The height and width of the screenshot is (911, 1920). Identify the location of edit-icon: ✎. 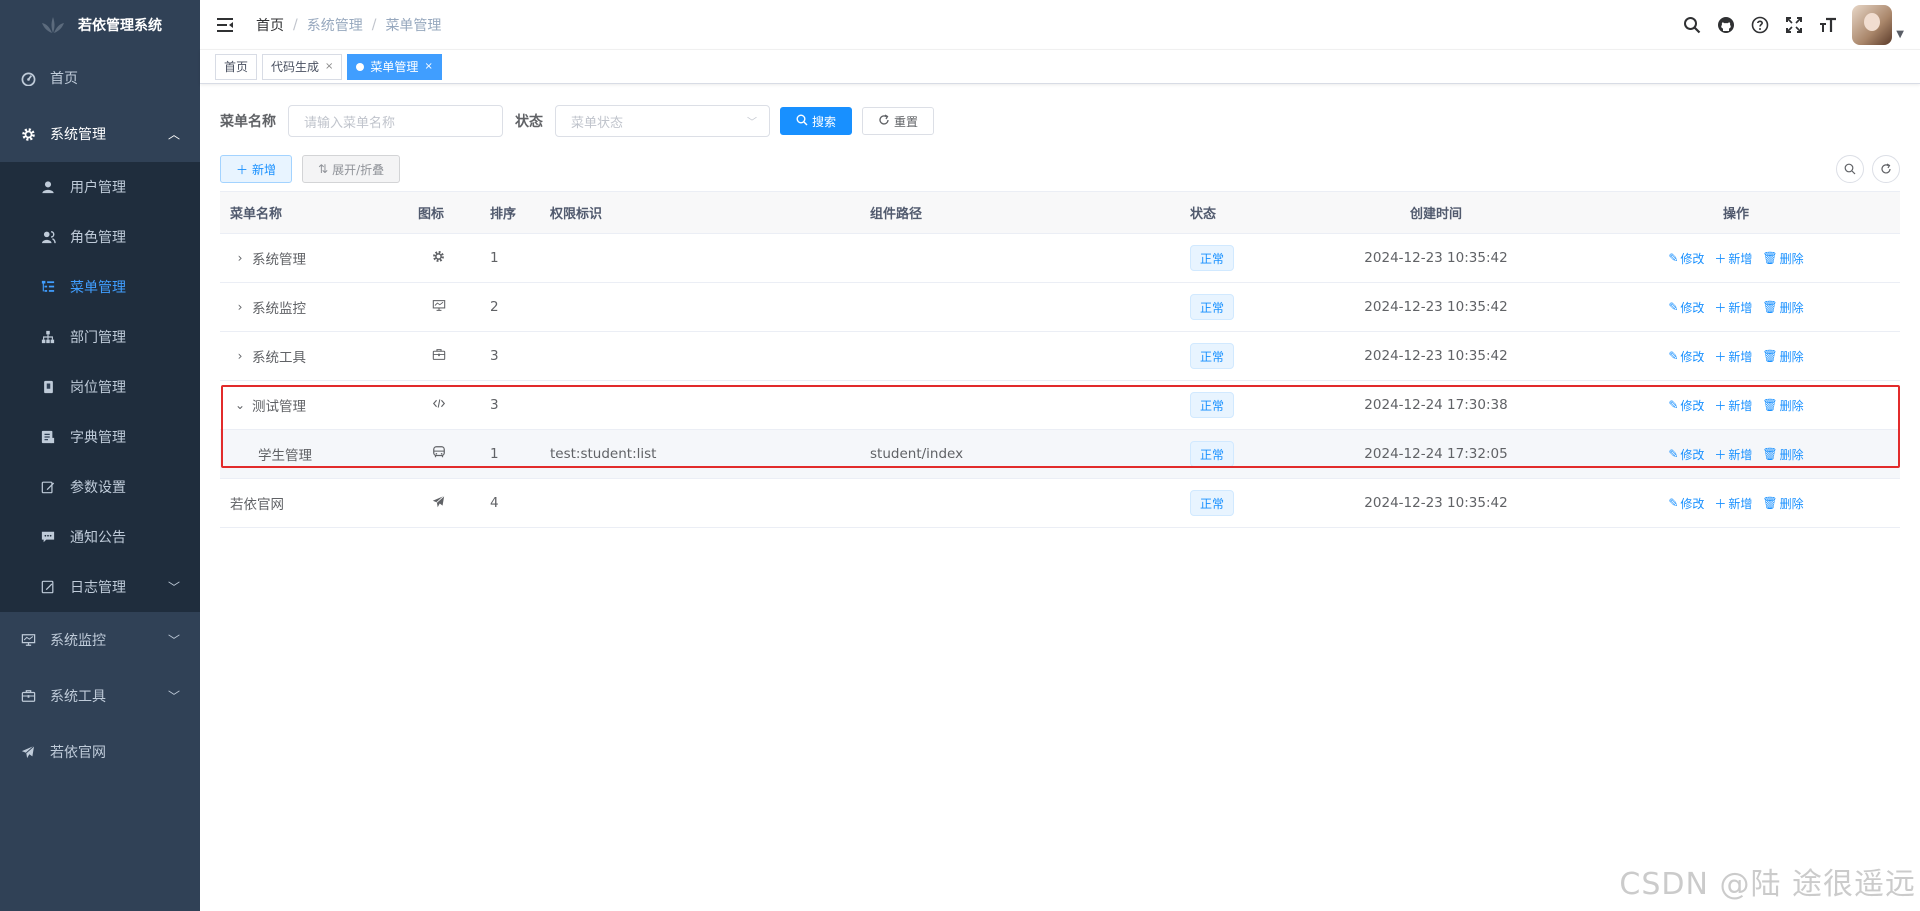
(1673, 258).